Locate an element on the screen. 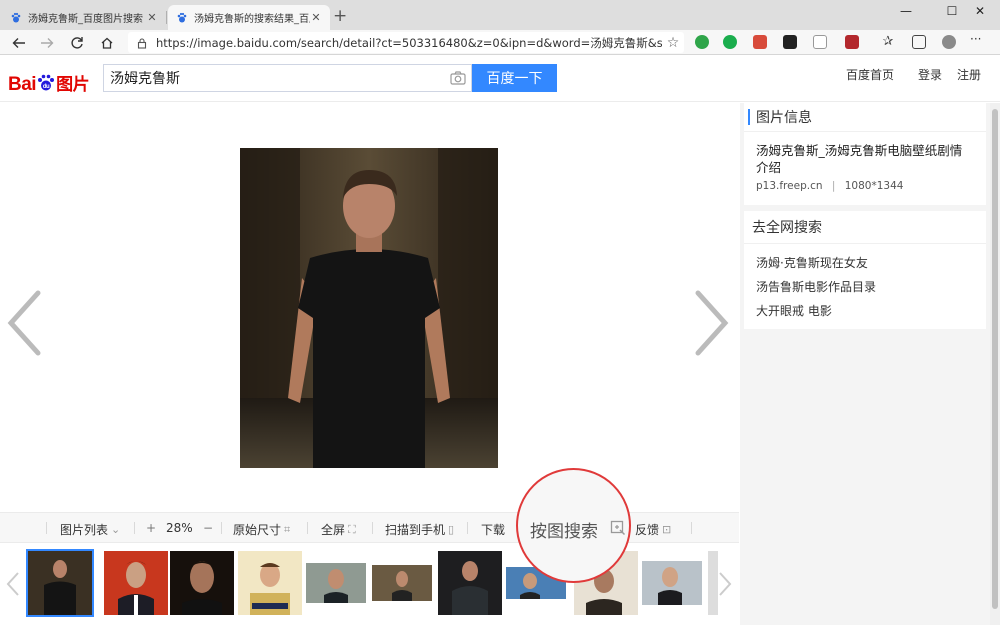 The width and height of the screenshot is (1000, 625). baidu-home-link: 百度首页 is located at coordinates (870, 74).